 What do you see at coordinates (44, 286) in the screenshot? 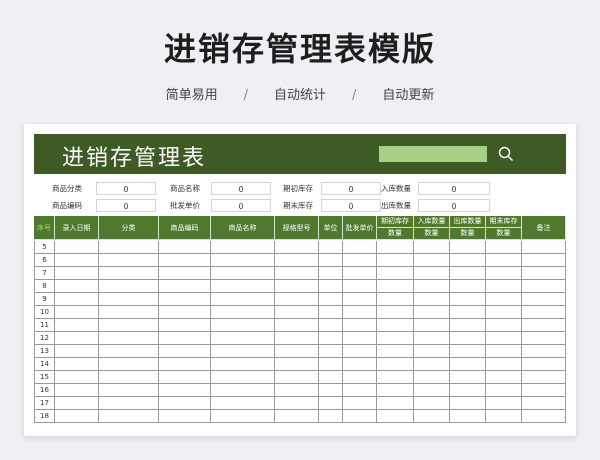
I see `row-number: 8` at bounding box center [44, 286].